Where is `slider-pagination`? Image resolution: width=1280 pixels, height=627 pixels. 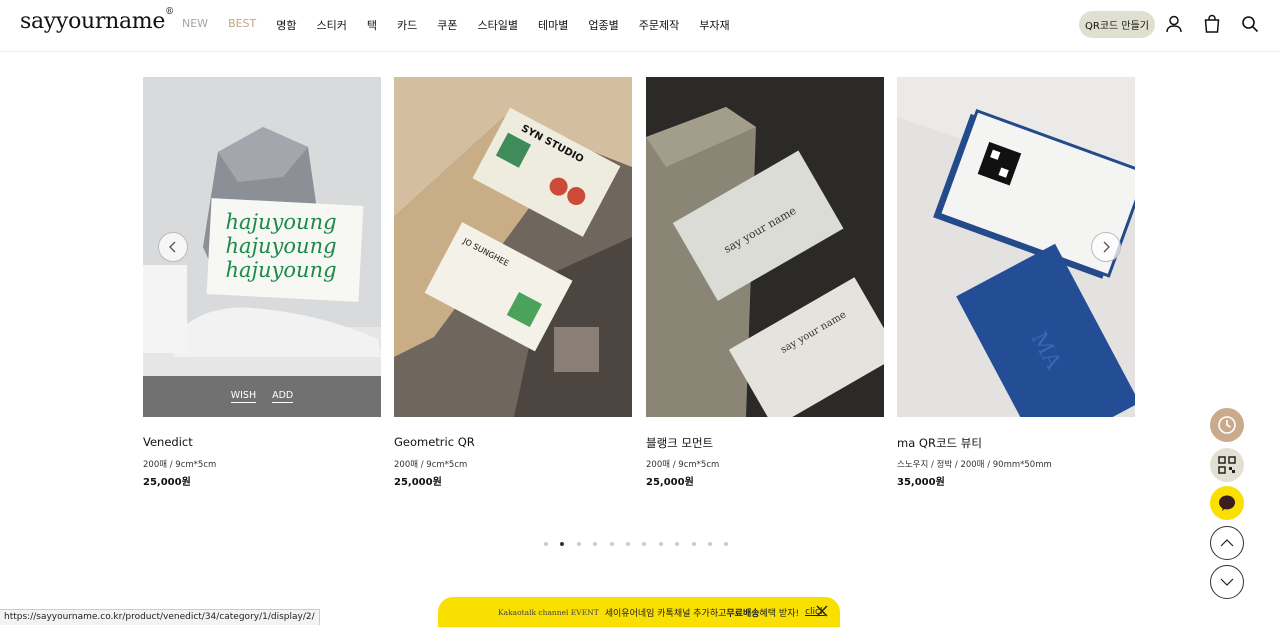
slider-pagination is located at coordinates (642, 544).